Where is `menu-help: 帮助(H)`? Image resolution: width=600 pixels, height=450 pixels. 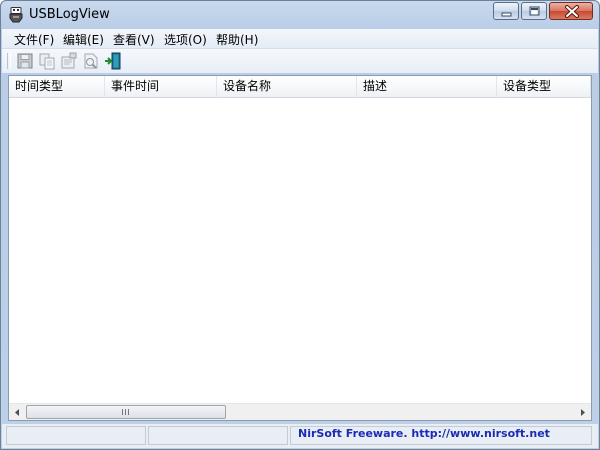
menu-help: 帮助(H) is located at coordinates (237, 39).